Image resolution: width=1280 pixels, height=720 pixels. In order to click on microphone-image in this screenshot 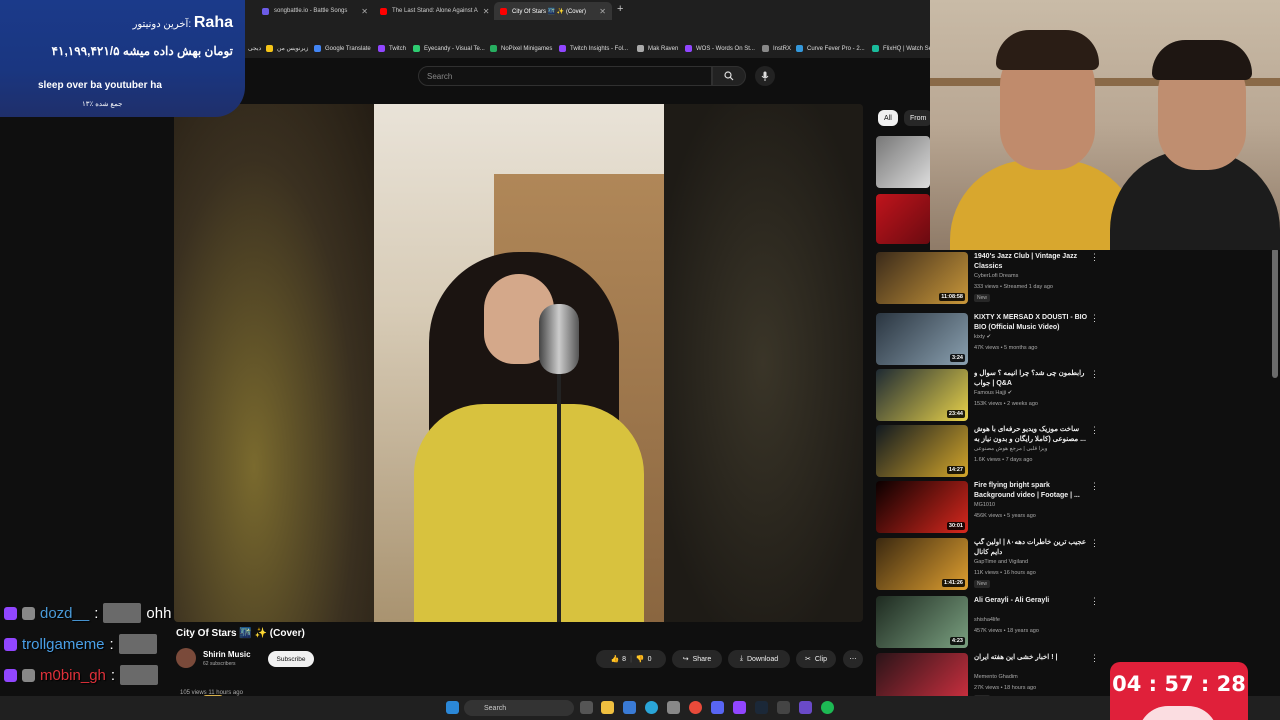, I will do `click(559, 339)`.